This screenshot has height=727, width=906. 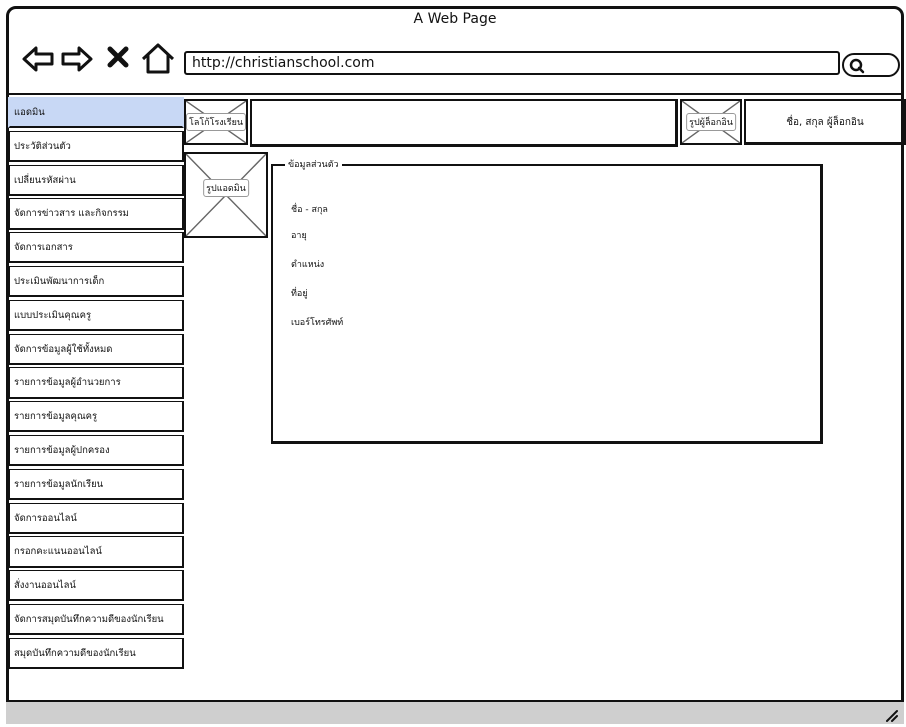 What do you see at coordinates (96, 417) in the screenshot?
I see `sidebar-item-teachers: รายการข้อมูลคุณครู` at bounding box center [96, 417].